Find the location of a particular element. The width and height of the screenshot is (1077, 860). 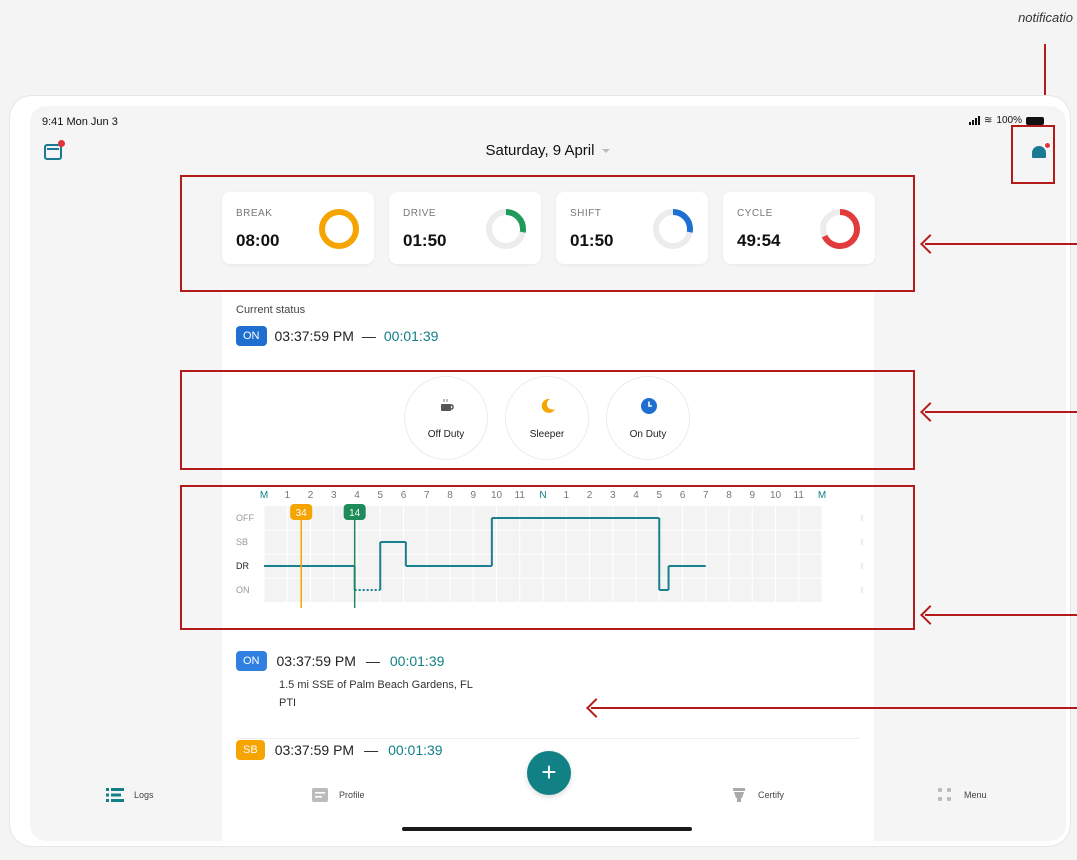

status-dash: — is located at coordinates (368, 336).